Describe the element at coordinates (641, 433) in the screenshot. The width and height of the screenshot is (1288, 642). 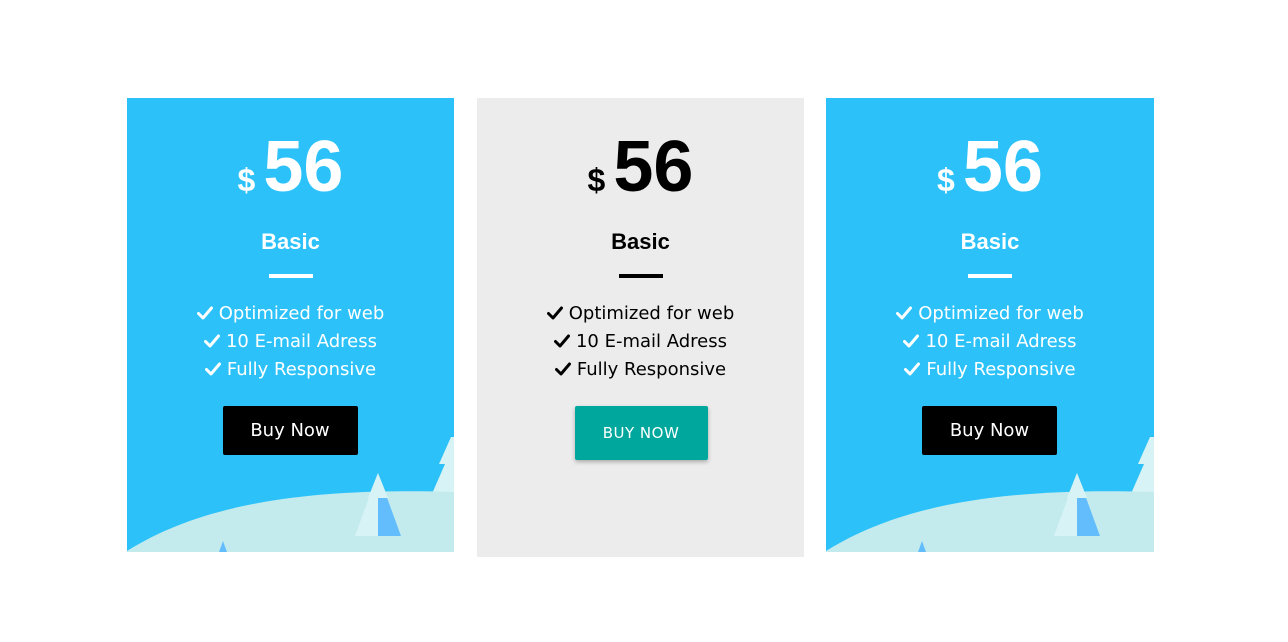
I see `buy-now-button: BUY NOW` at that location.